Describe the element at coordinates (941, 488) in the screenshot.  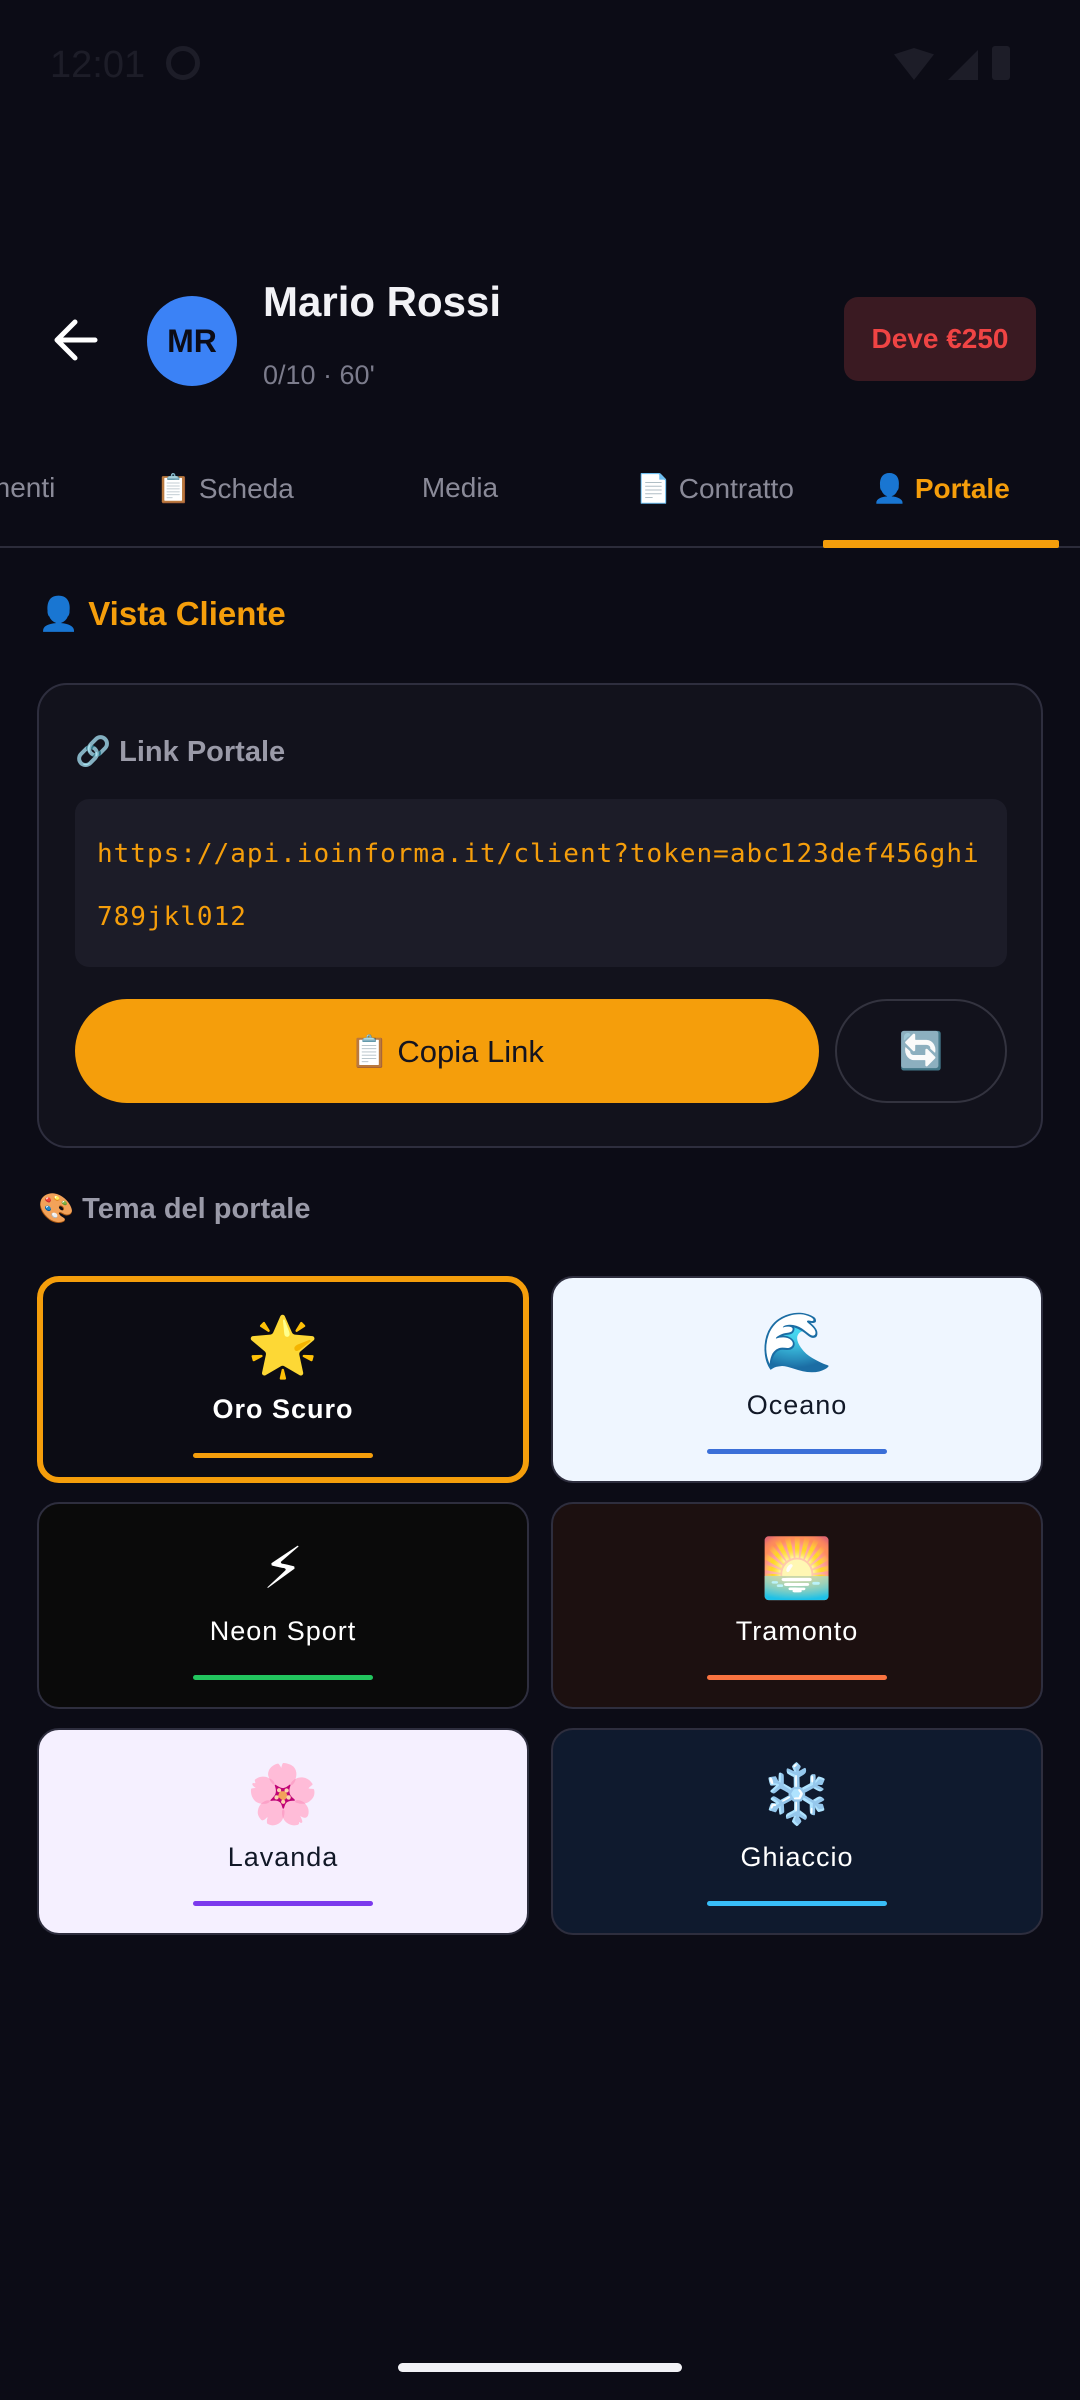
I see `tab-portale: 👤 Portale` at that location.